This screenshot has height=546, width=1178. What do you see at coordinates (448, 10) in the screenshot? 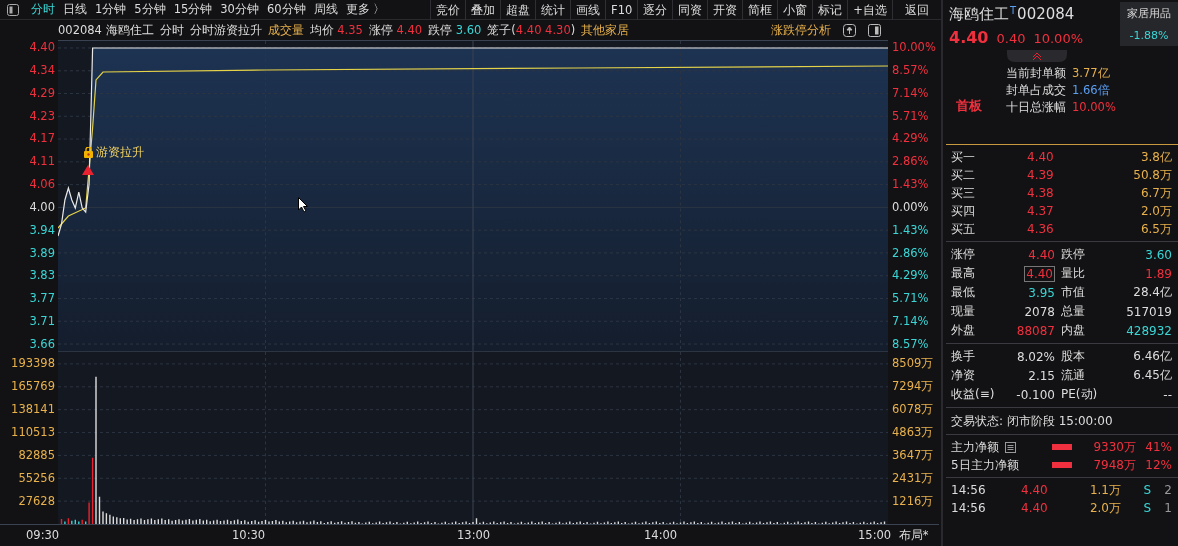
I see `toolbar-button: 竞价` at bounding box center [448, 10].